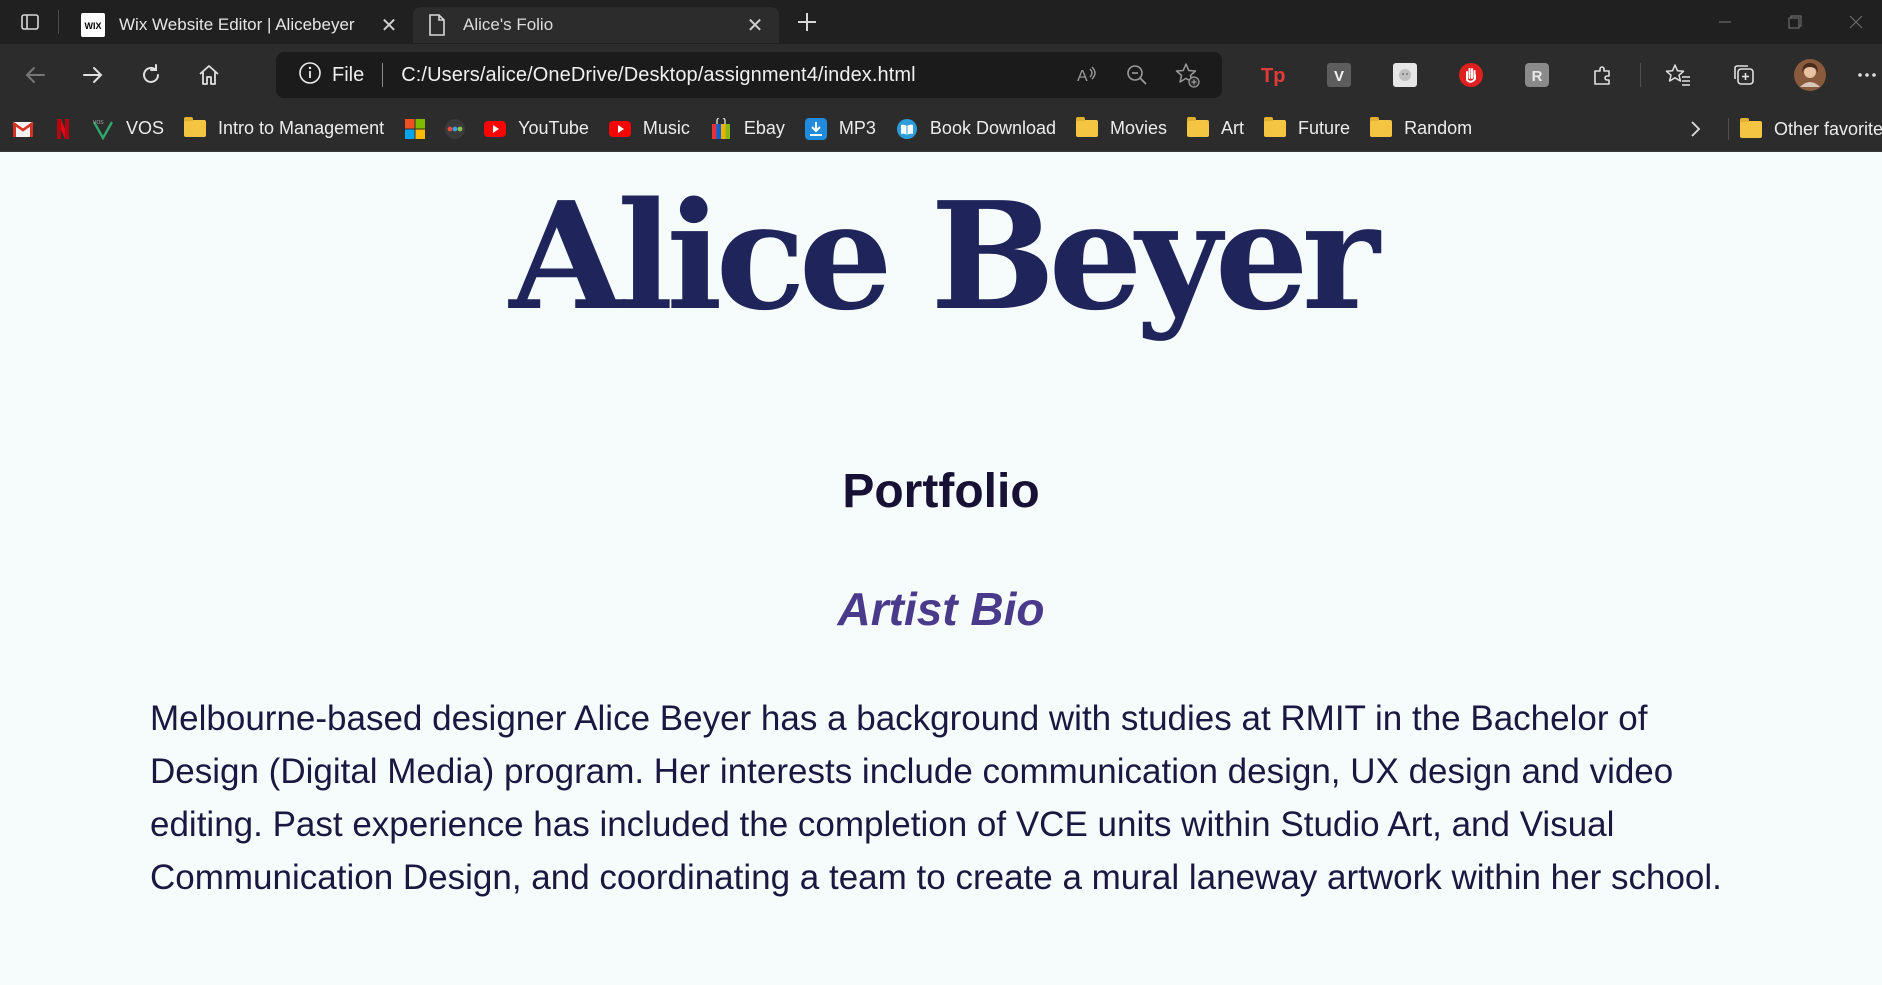  Describe the element at coordinates (721, 128) in the screenshot. I see `ebay-icon` at that location.